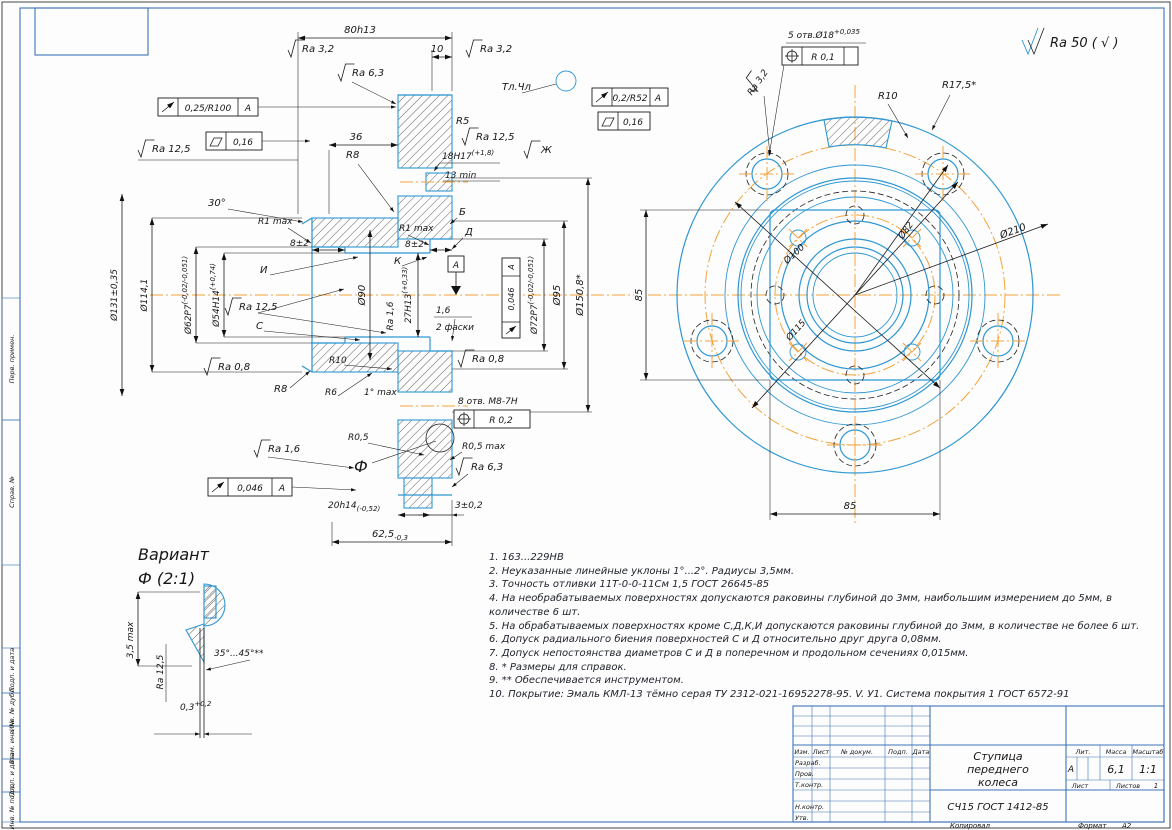 The image size is (1172, 830). I want to click on letter-k: К, so click(398, 261).